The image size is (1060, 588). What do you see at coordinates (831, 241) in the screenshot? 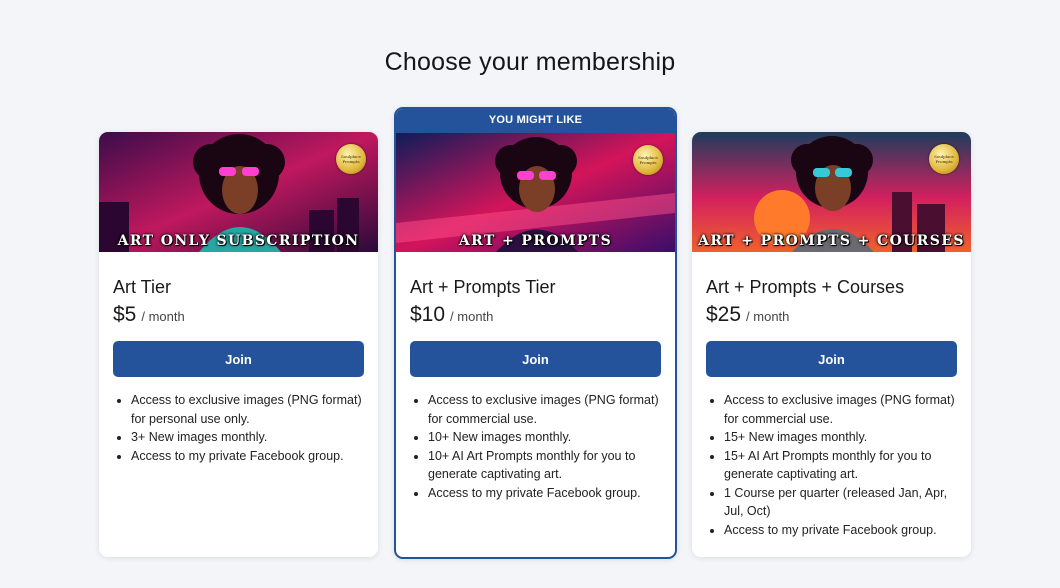
I see `banner-caption: ART + PROMPTS + COURSES` at bounding box center [831, 241].